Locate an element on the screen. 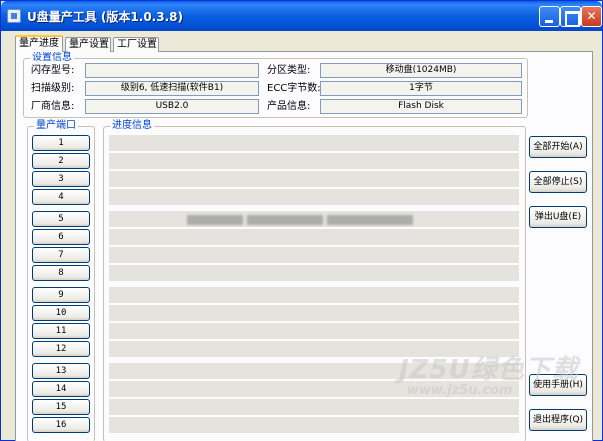 This screenshot has width=603, height=441. port-button-5: 5 is located at coordinates (61, 219).